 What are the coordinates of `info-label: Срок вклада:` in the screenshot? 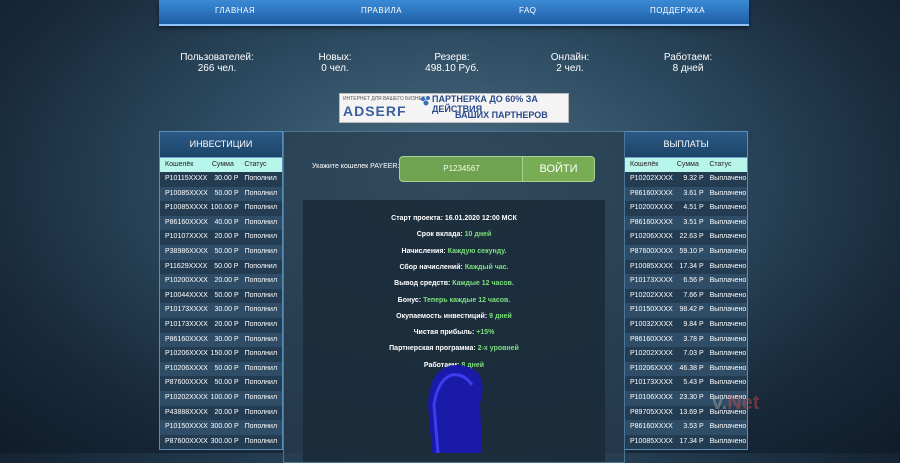 It's located at (439, 235).